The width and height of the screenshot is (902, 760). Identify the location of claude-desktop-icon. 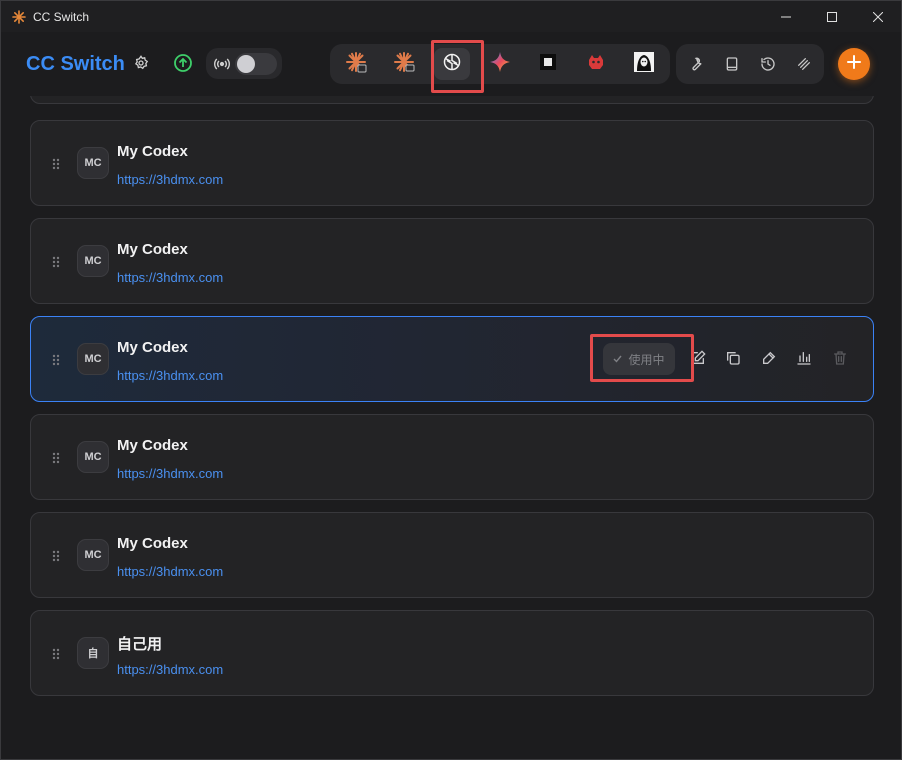
(404, 64).